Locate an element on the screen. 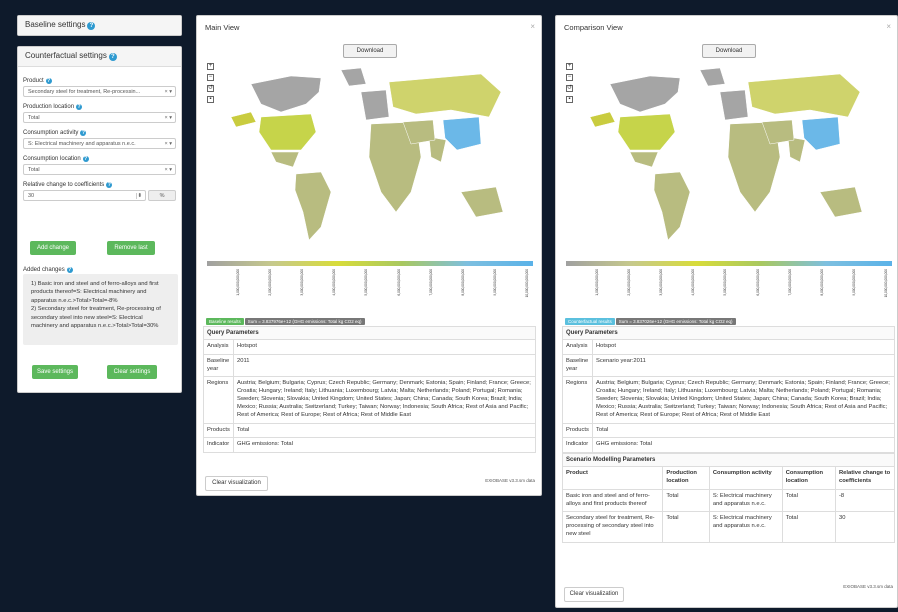 The height and width of the screenshot is (612, 898). column-header: Production location is located at coordinates (686, 478).